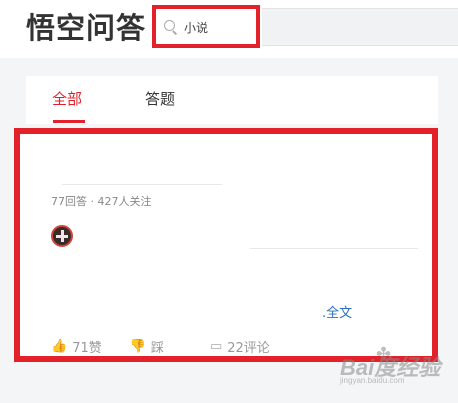 This screenshot has height=403, width=458. What do you see at coordinates (59, 346) in the screenshot?
I see `thumbs-up-icon: 👍` at bounding box center [59, 346].